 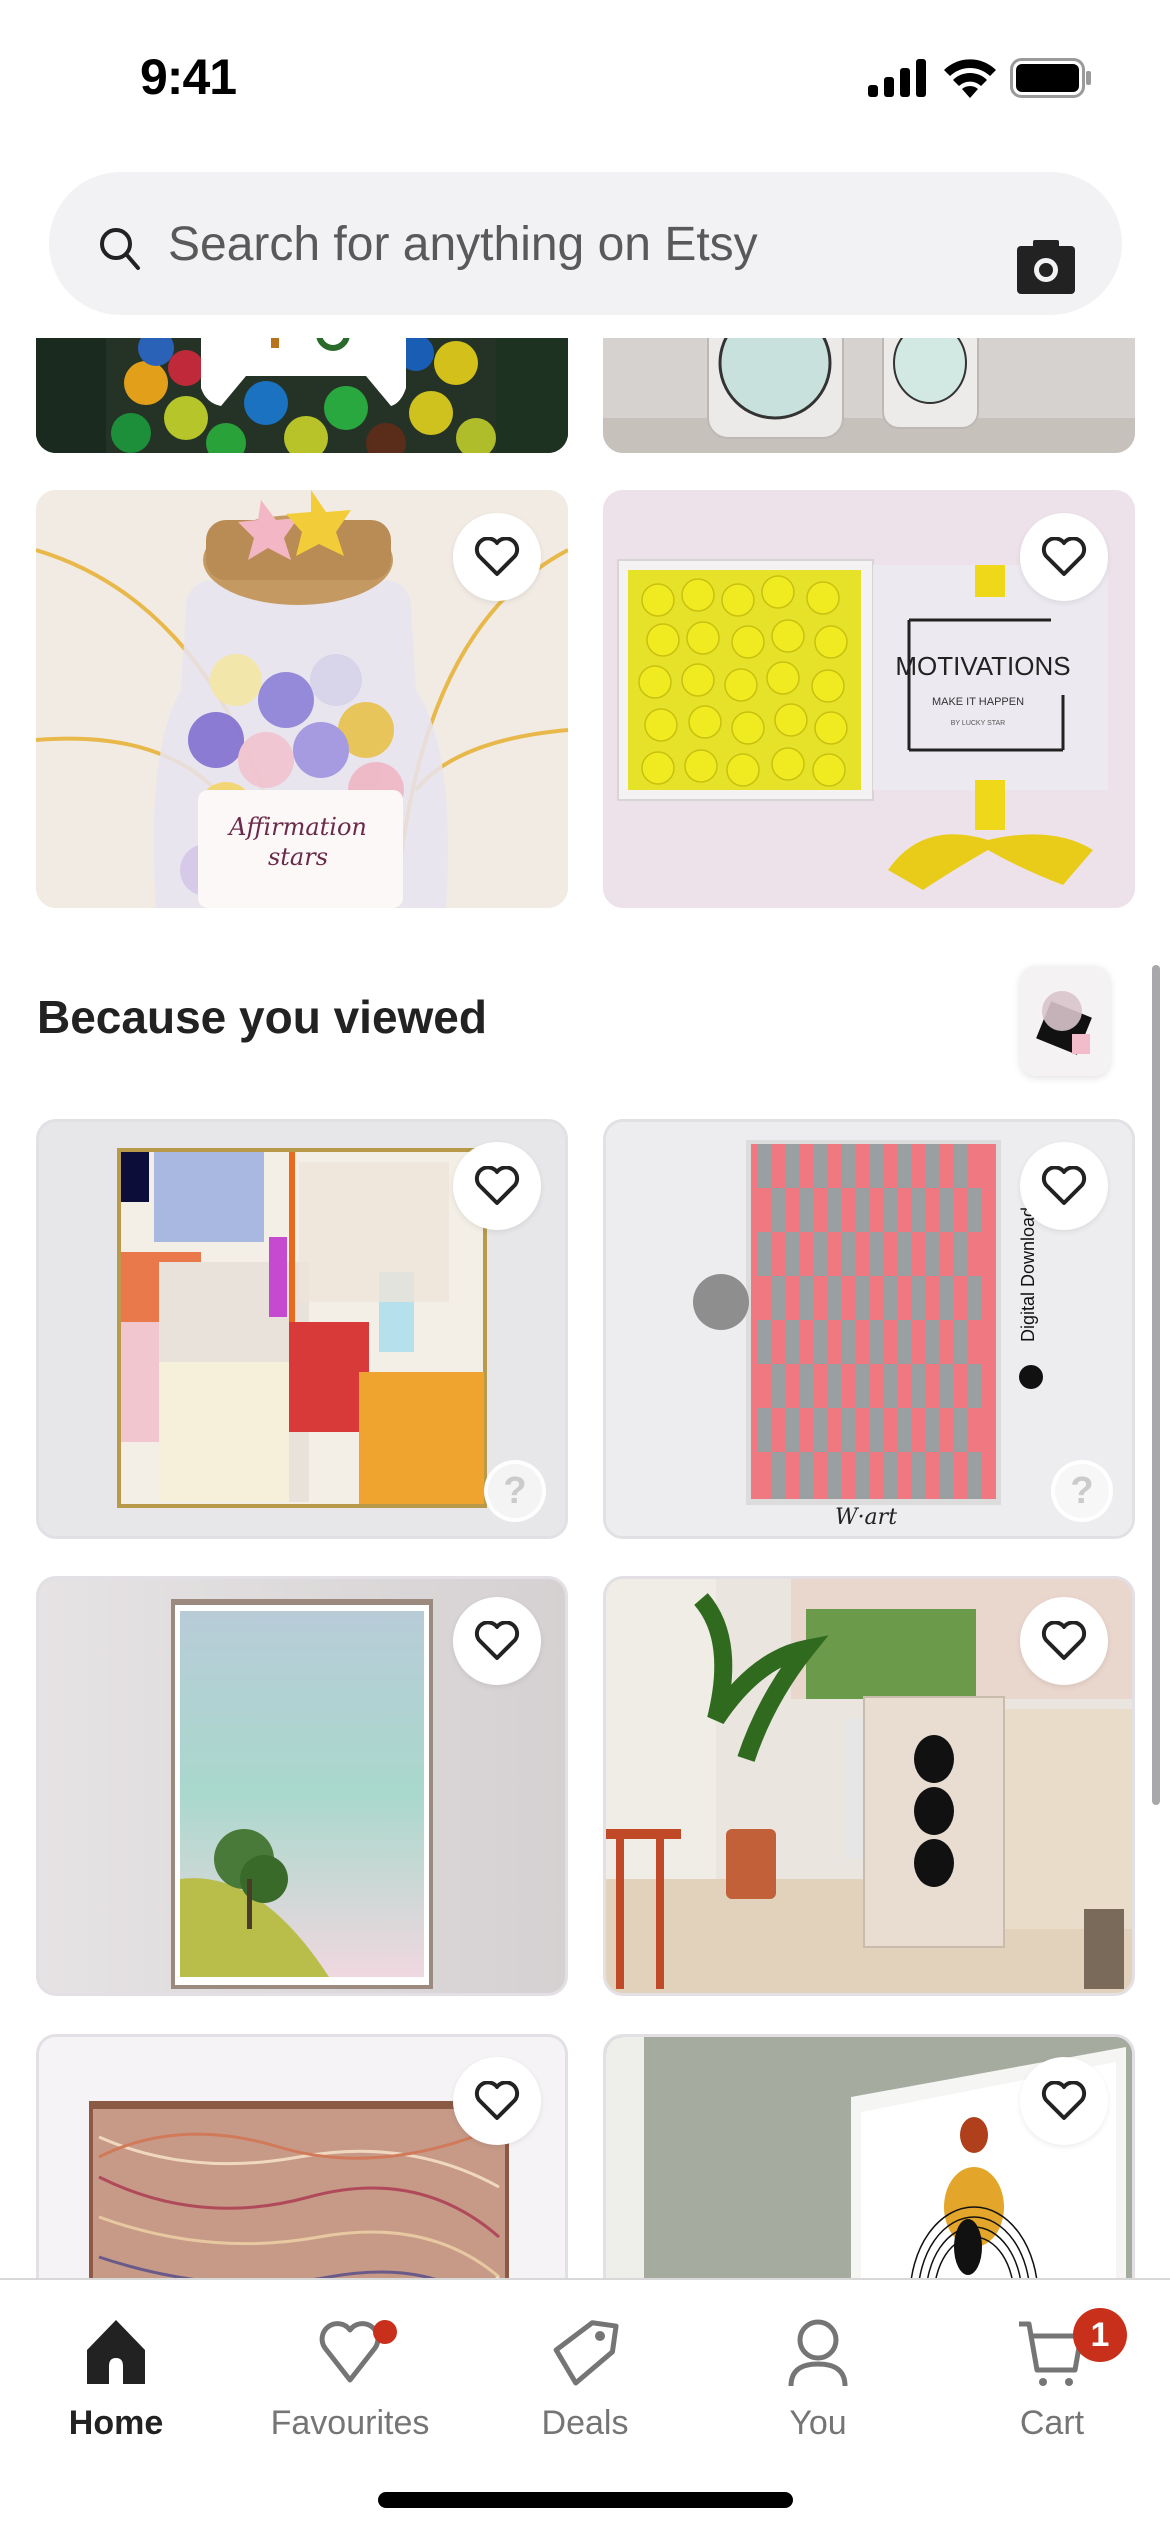 I want to click on svg-text: MAKE IT HAPPEN, so click(x=978, y=702).